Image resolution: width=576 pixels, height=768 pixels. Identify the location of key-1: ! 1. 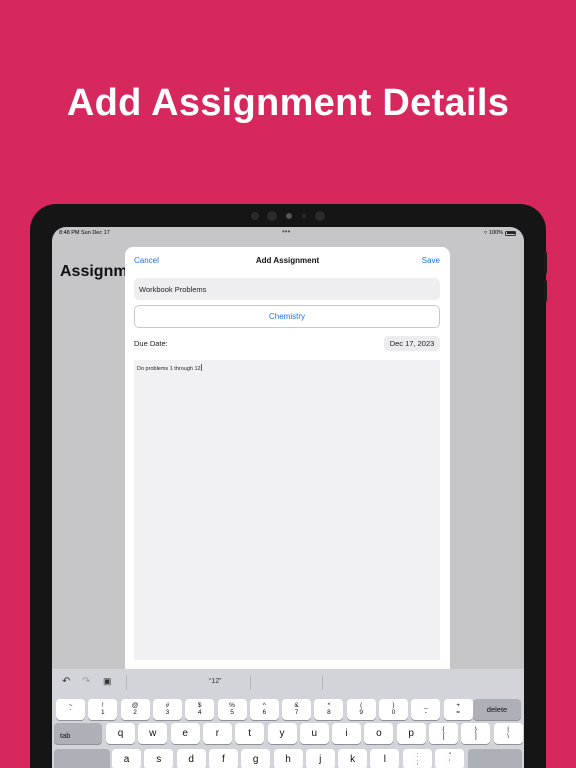
(103, 709).